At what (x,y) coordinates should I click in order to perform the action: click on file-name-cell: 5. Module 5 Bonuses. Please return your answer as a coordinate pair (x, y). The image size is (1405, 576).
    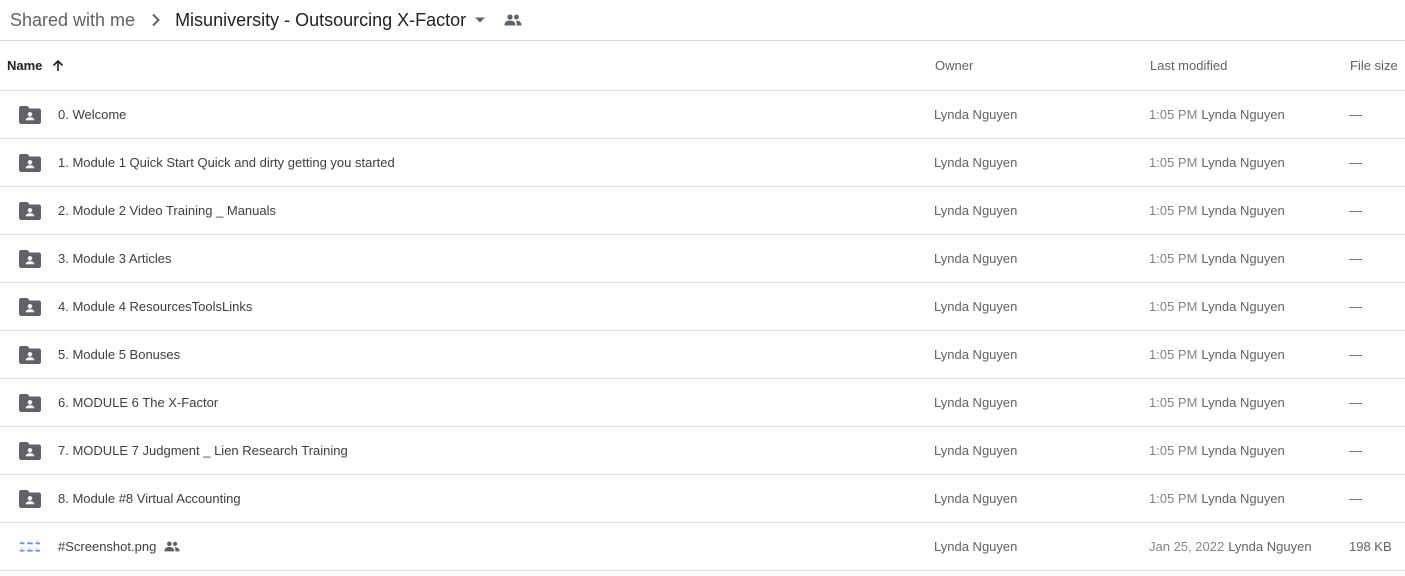
    Looking at the image, I should click on (119, 354).